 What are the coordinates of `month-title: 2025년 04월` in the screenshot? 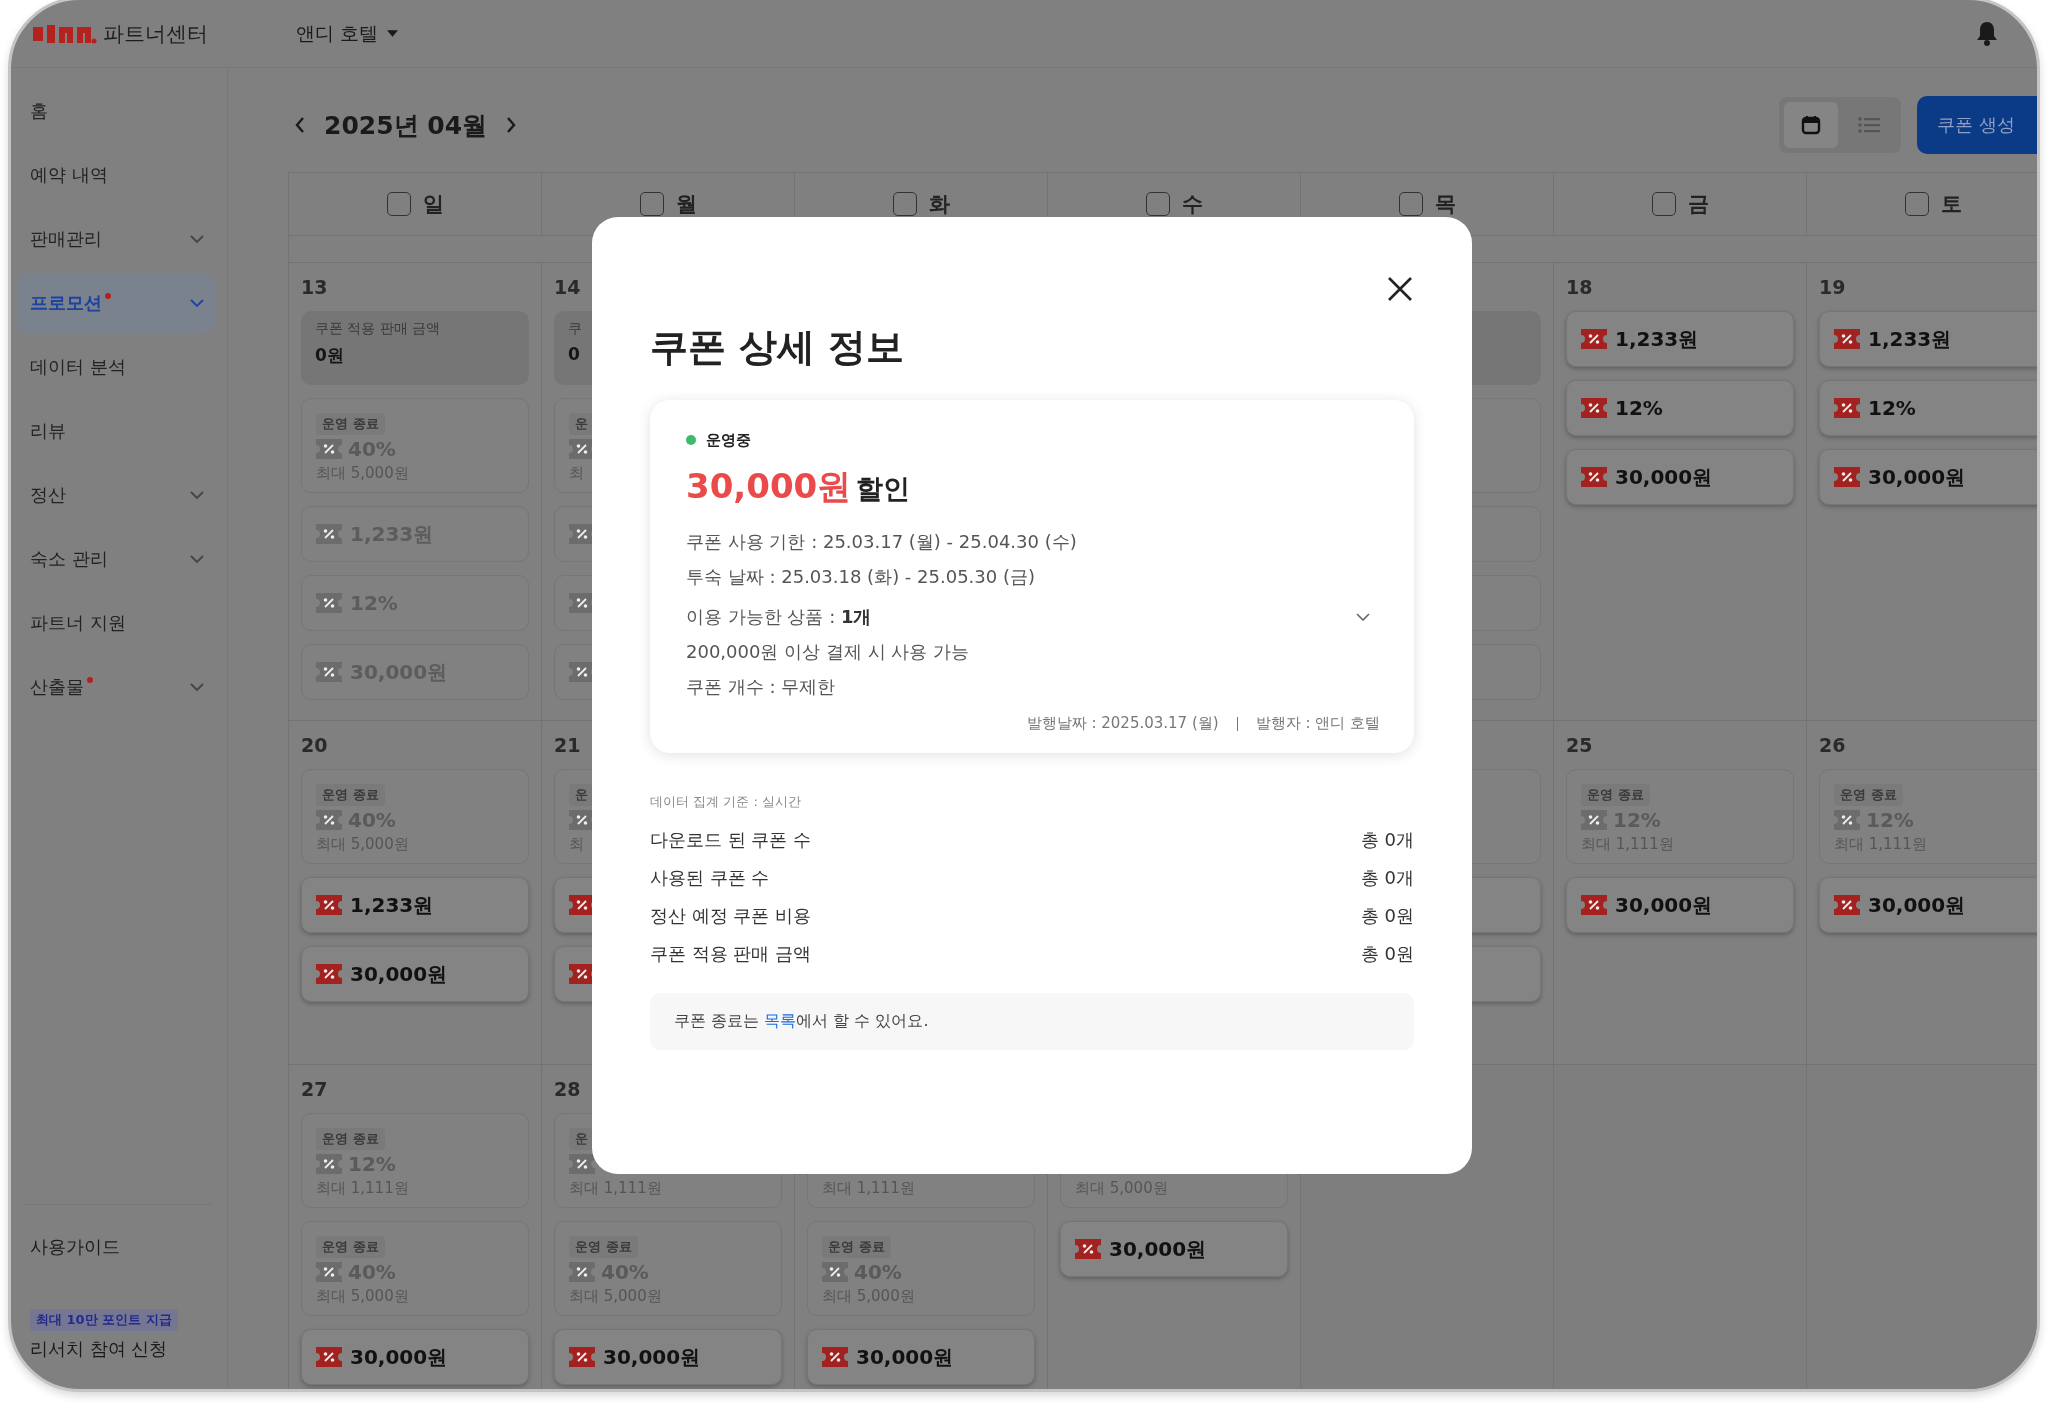 It's located at (406, 125).